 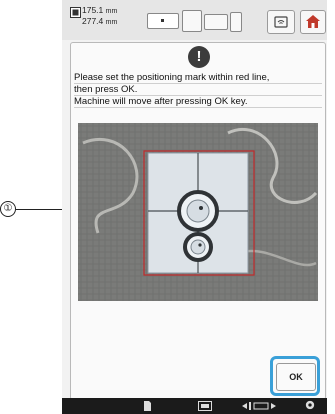 I want to click on size-height-unit: mm, so click(x=111, y=22).